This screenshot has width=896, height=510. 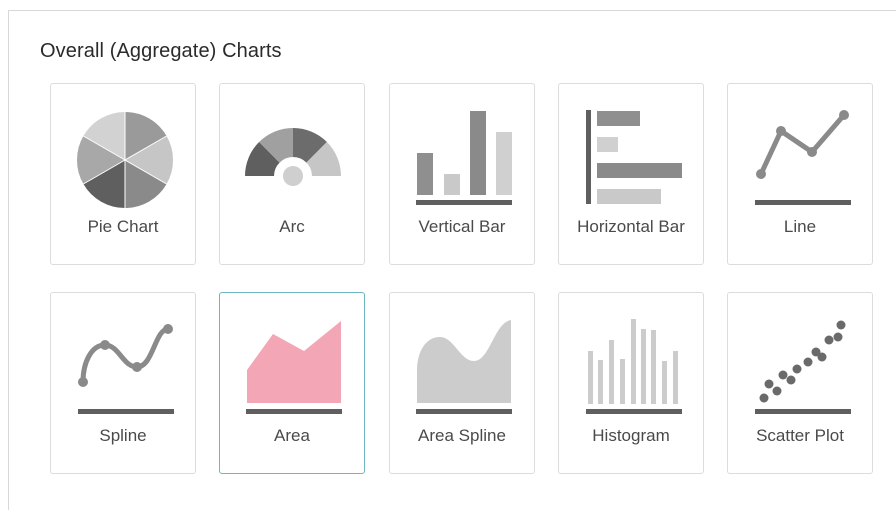 I want to click on pie-chart-icon, so click(x=125, y=160).